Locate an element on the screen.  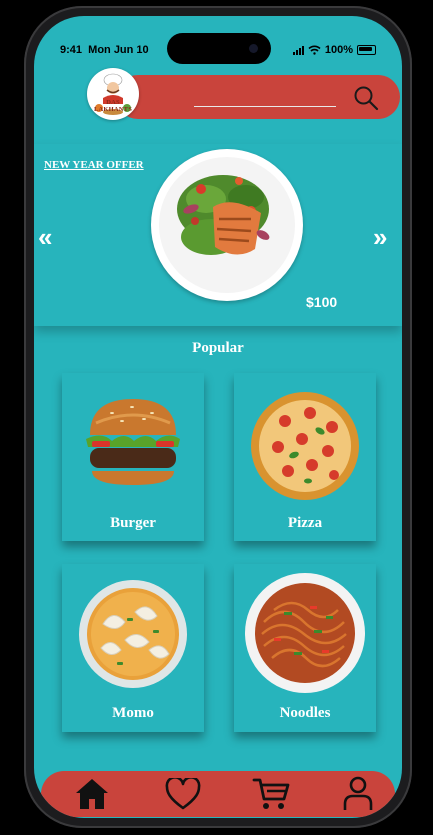
food-label: Pizza is located at coordinates (305, 523).